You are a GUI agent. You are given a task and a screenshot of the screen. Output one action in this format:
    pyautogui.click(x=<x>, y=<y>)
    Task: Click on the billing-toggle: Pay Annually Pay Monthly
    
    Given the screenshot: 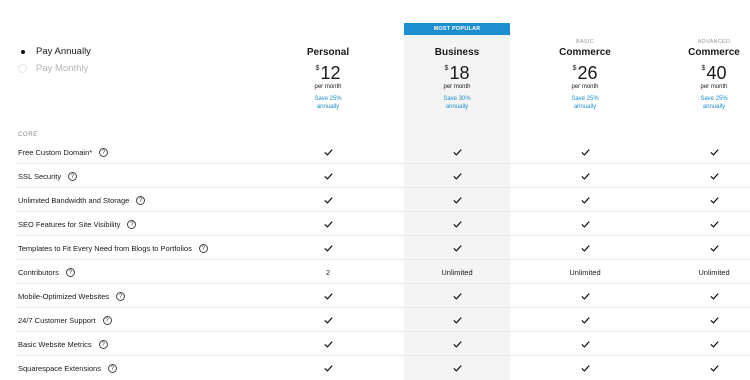 What is the action you would take?
    pyautogui.click(x=54, y=60)
    